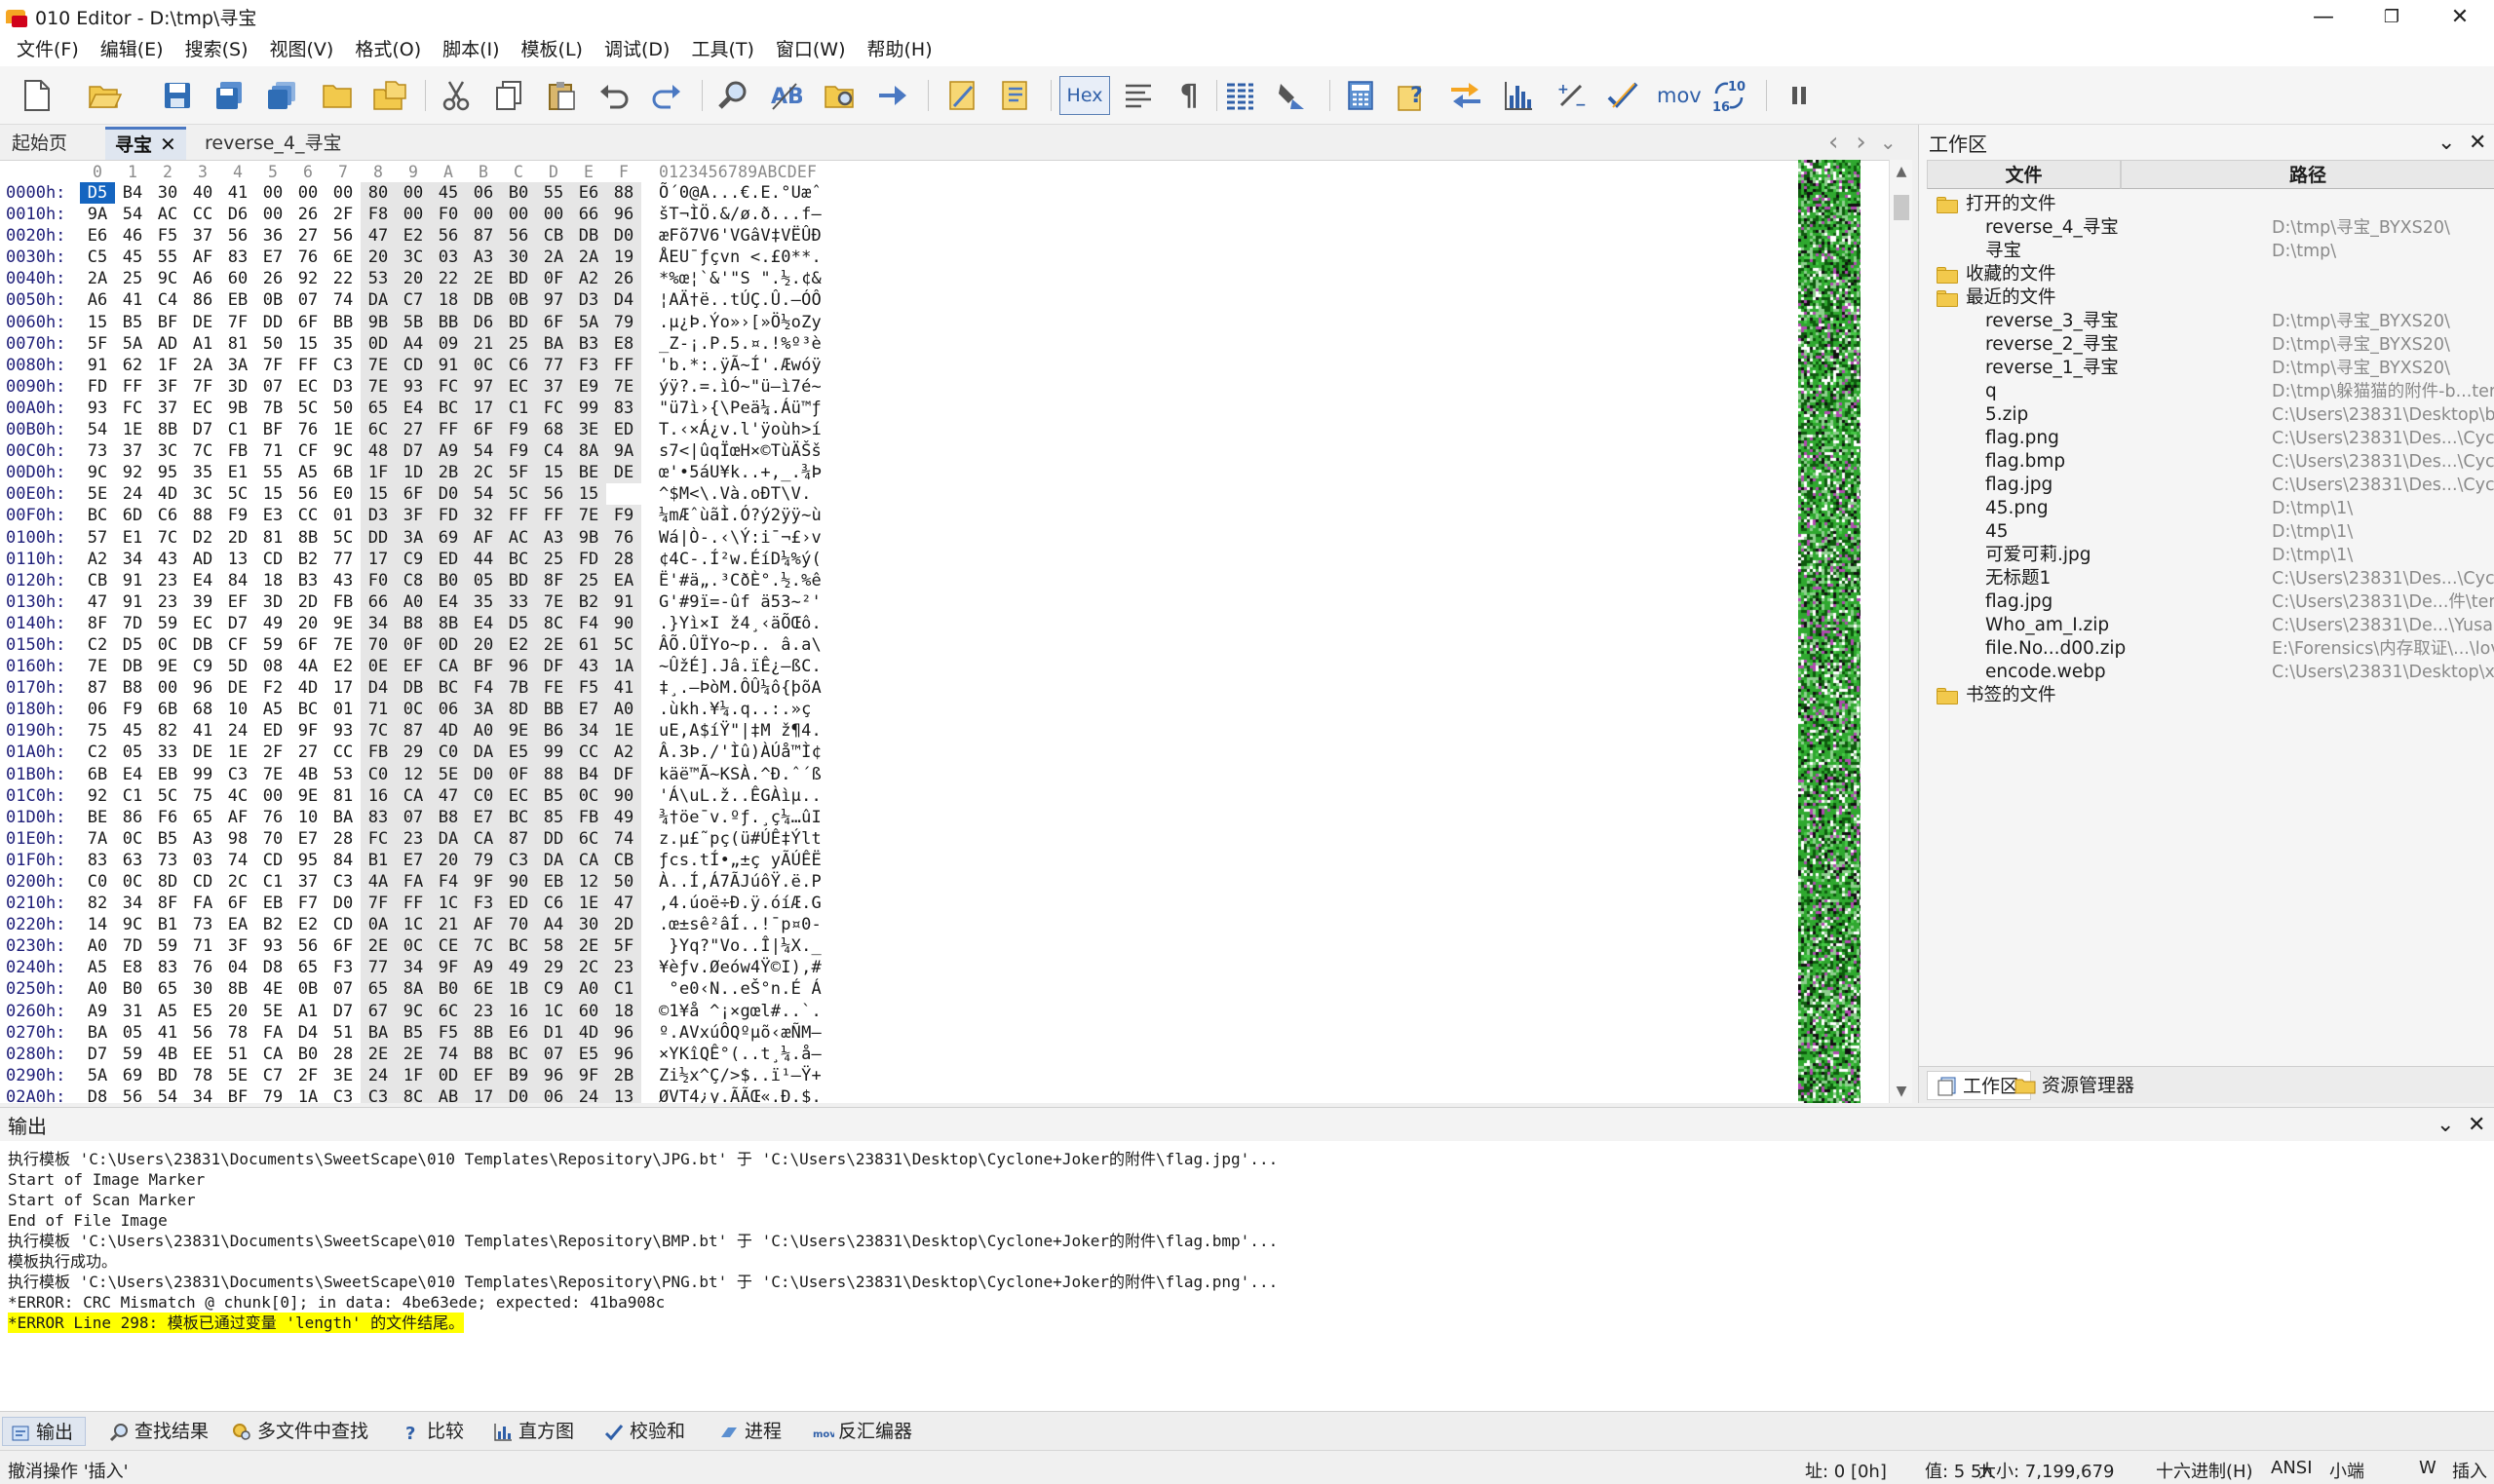 This screenshot has width=2494, height=1484. What do you see at coordinates (518, 580) in the screenshot?
I see `hex-byte: BD` at bounding box center [518, 580].